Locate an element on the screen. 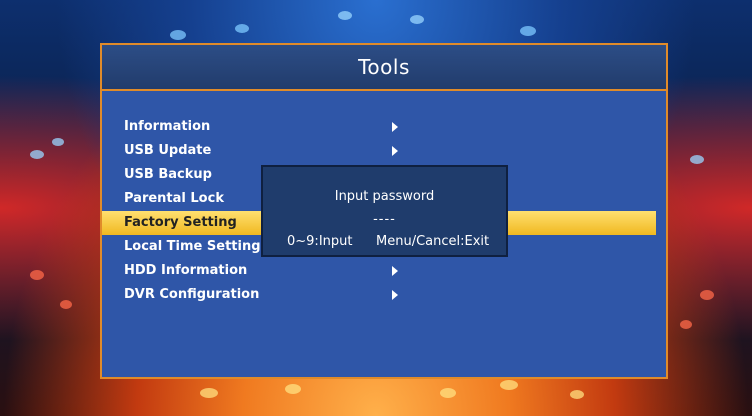 This screenshot has width=752, height=416. hint-exit: Menu/Cancel:Exit is located at coordinates (433, 241).